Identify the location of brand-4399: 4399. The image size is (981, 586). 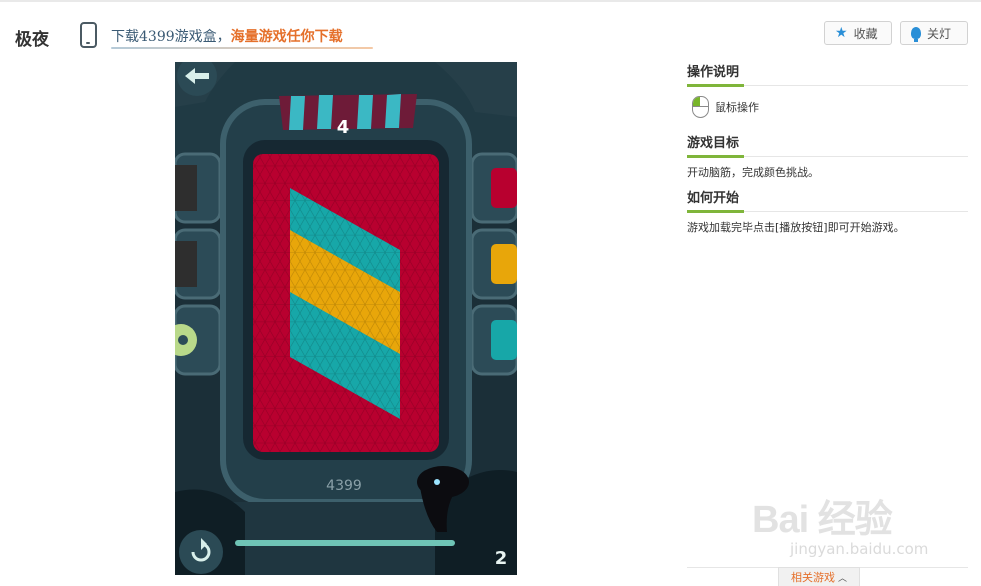
(344, 486).